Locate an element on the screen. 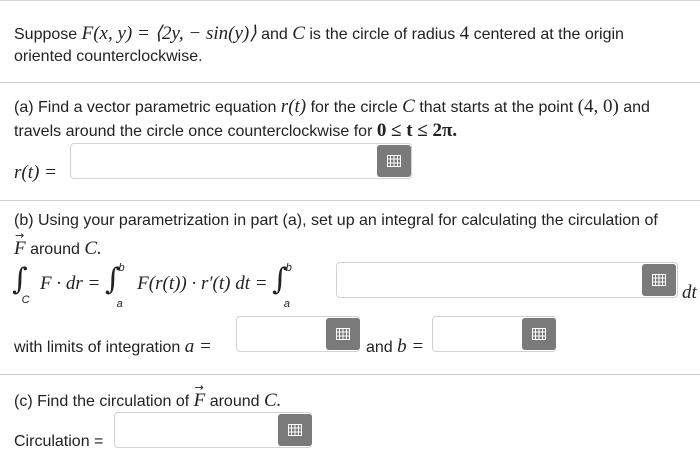 This screenshot has height=470, width=700. keyboard-button-b-limit is located at coordinates (539, 334).